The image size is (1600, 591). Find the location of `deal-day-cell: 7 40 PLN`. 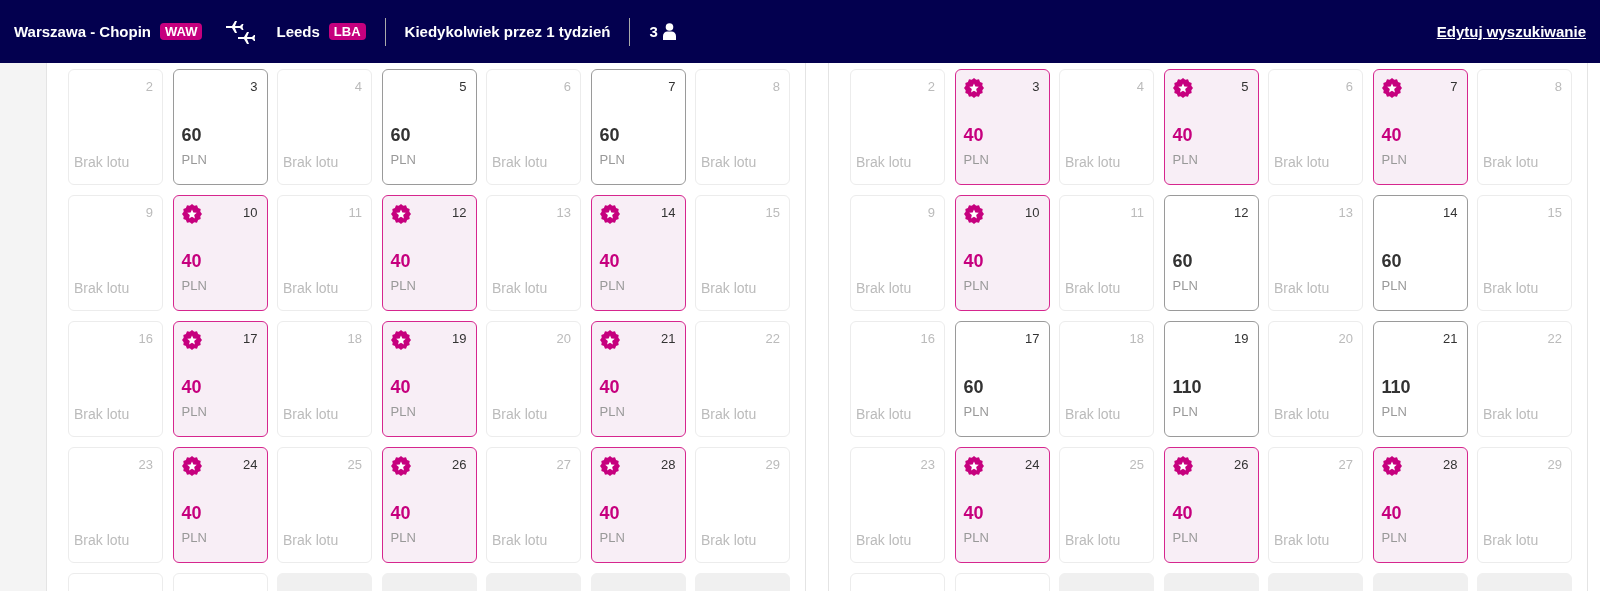

deal-day-cell: 7 40 PLN is located at coordinates (1420, 127).